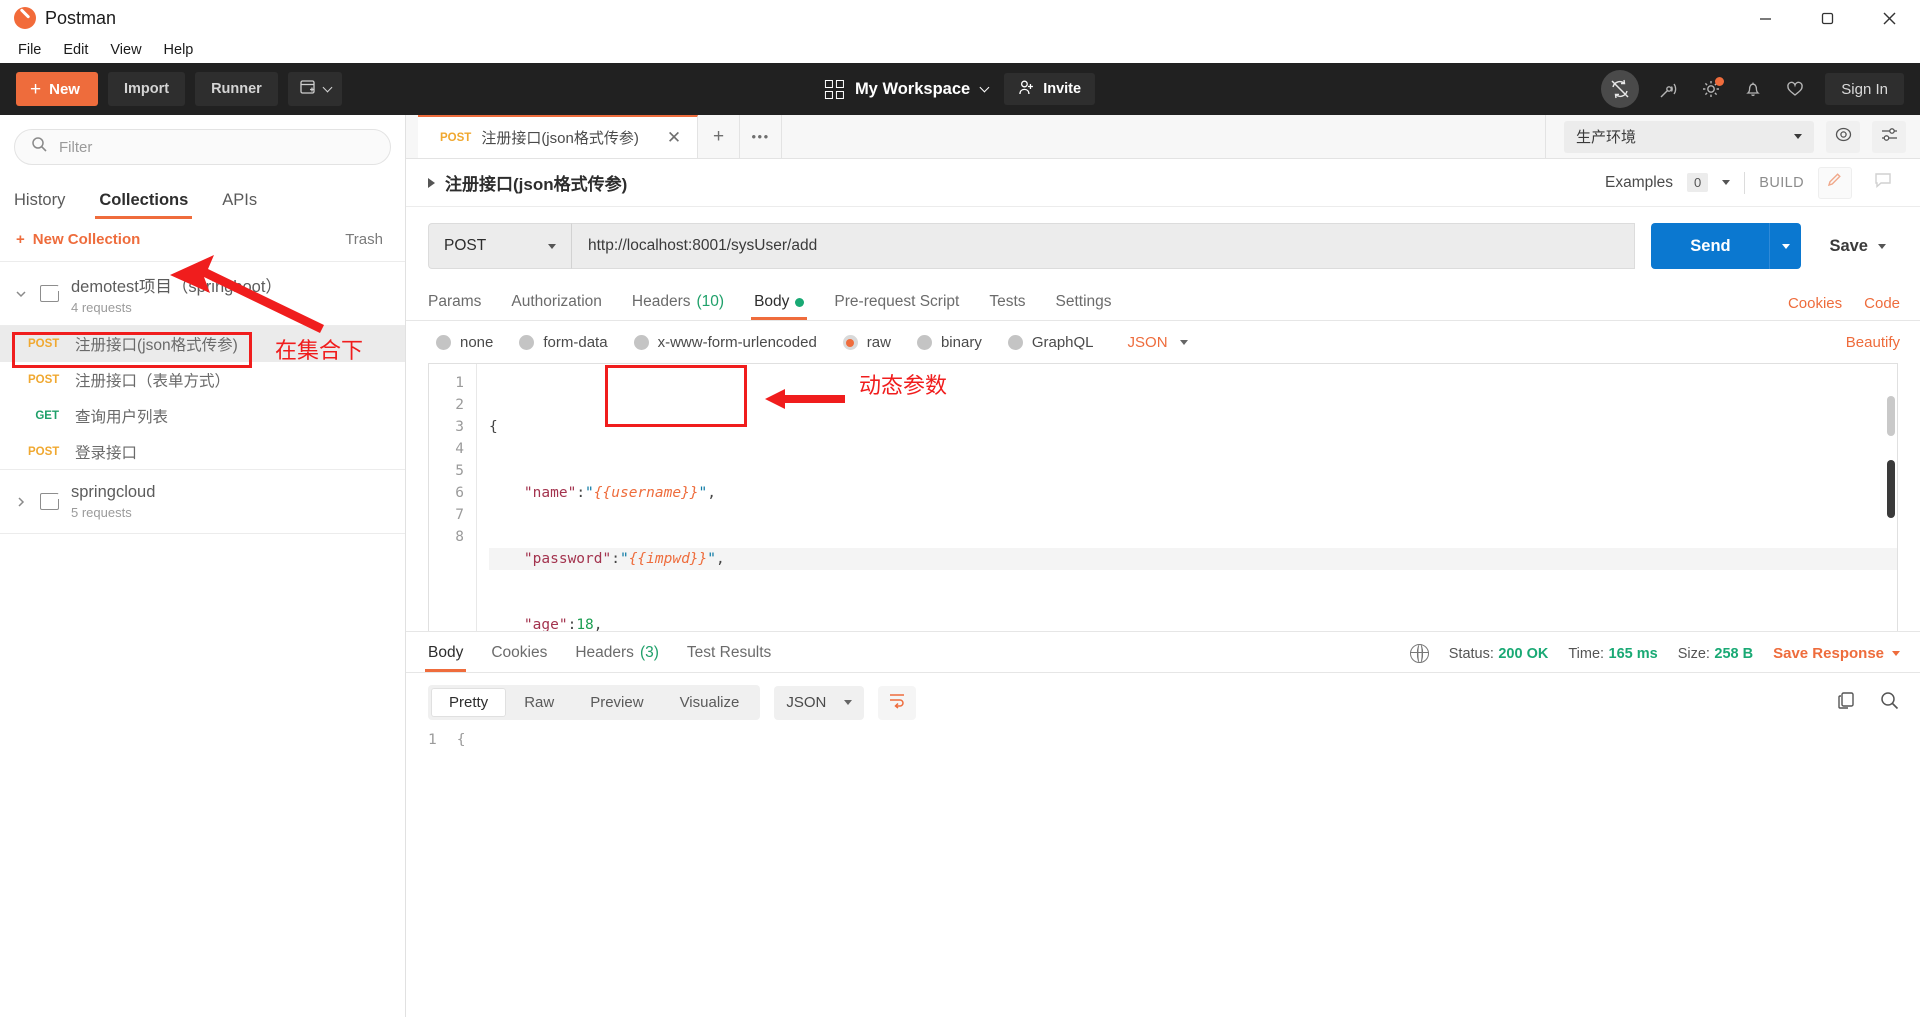 Image resolution: width=1920 pixels, height=1017 pixels. What do you see at coordinates (1836, 653) in the screenshot?
I see `save-response-button: Save Response` at bounding box center [1836, 653].